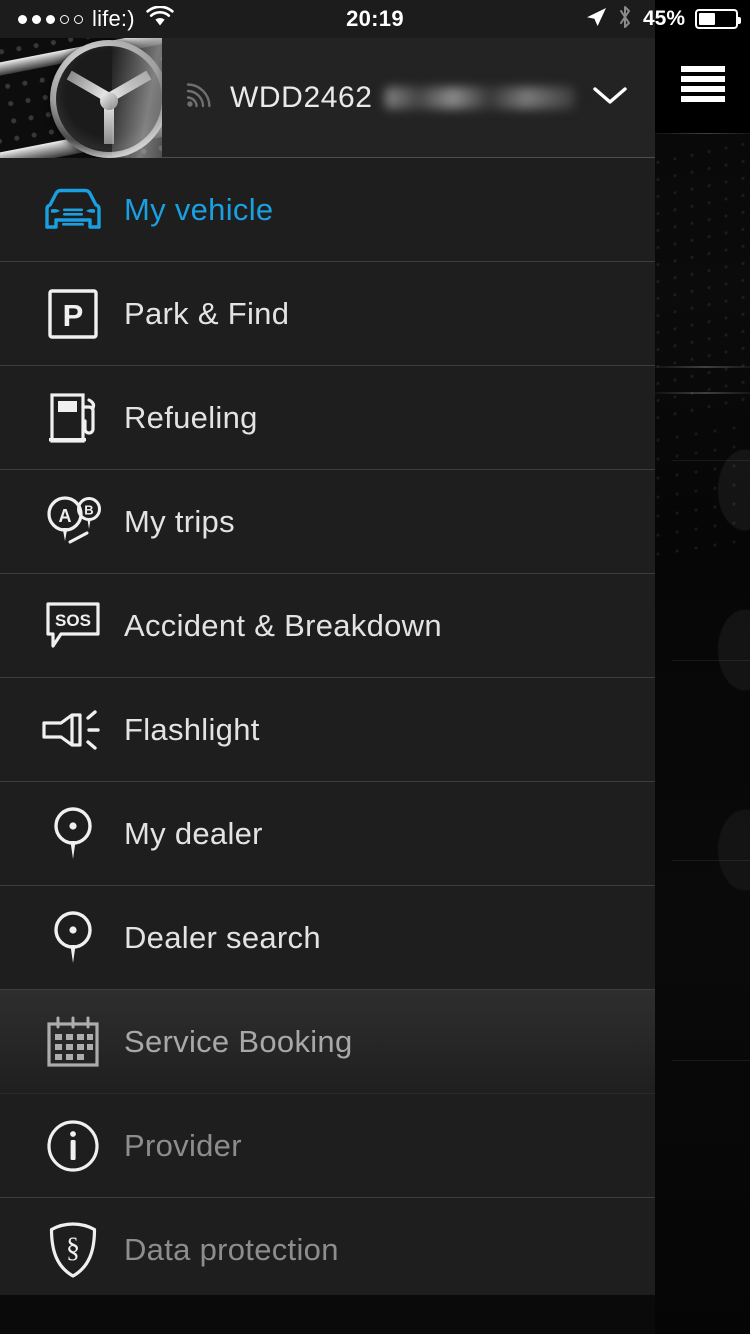 This screenshot has width=750, height=1334. Describe the element at coordinates (65, 516) in the screenshot. I see `svg-text: A` at that location.